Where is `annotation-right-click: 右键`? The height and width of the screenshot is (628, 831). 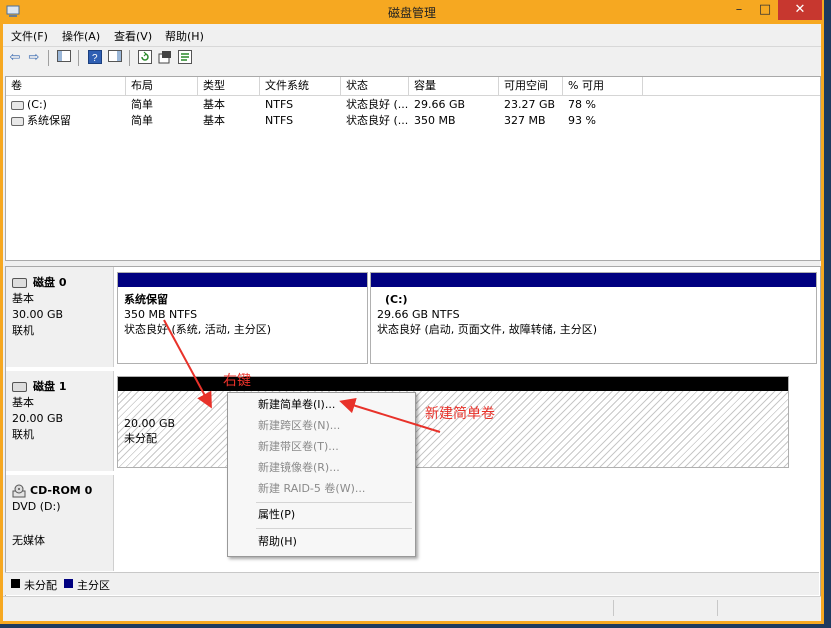 annotation-right-click: 右键 is located at coordinates (237, 381).